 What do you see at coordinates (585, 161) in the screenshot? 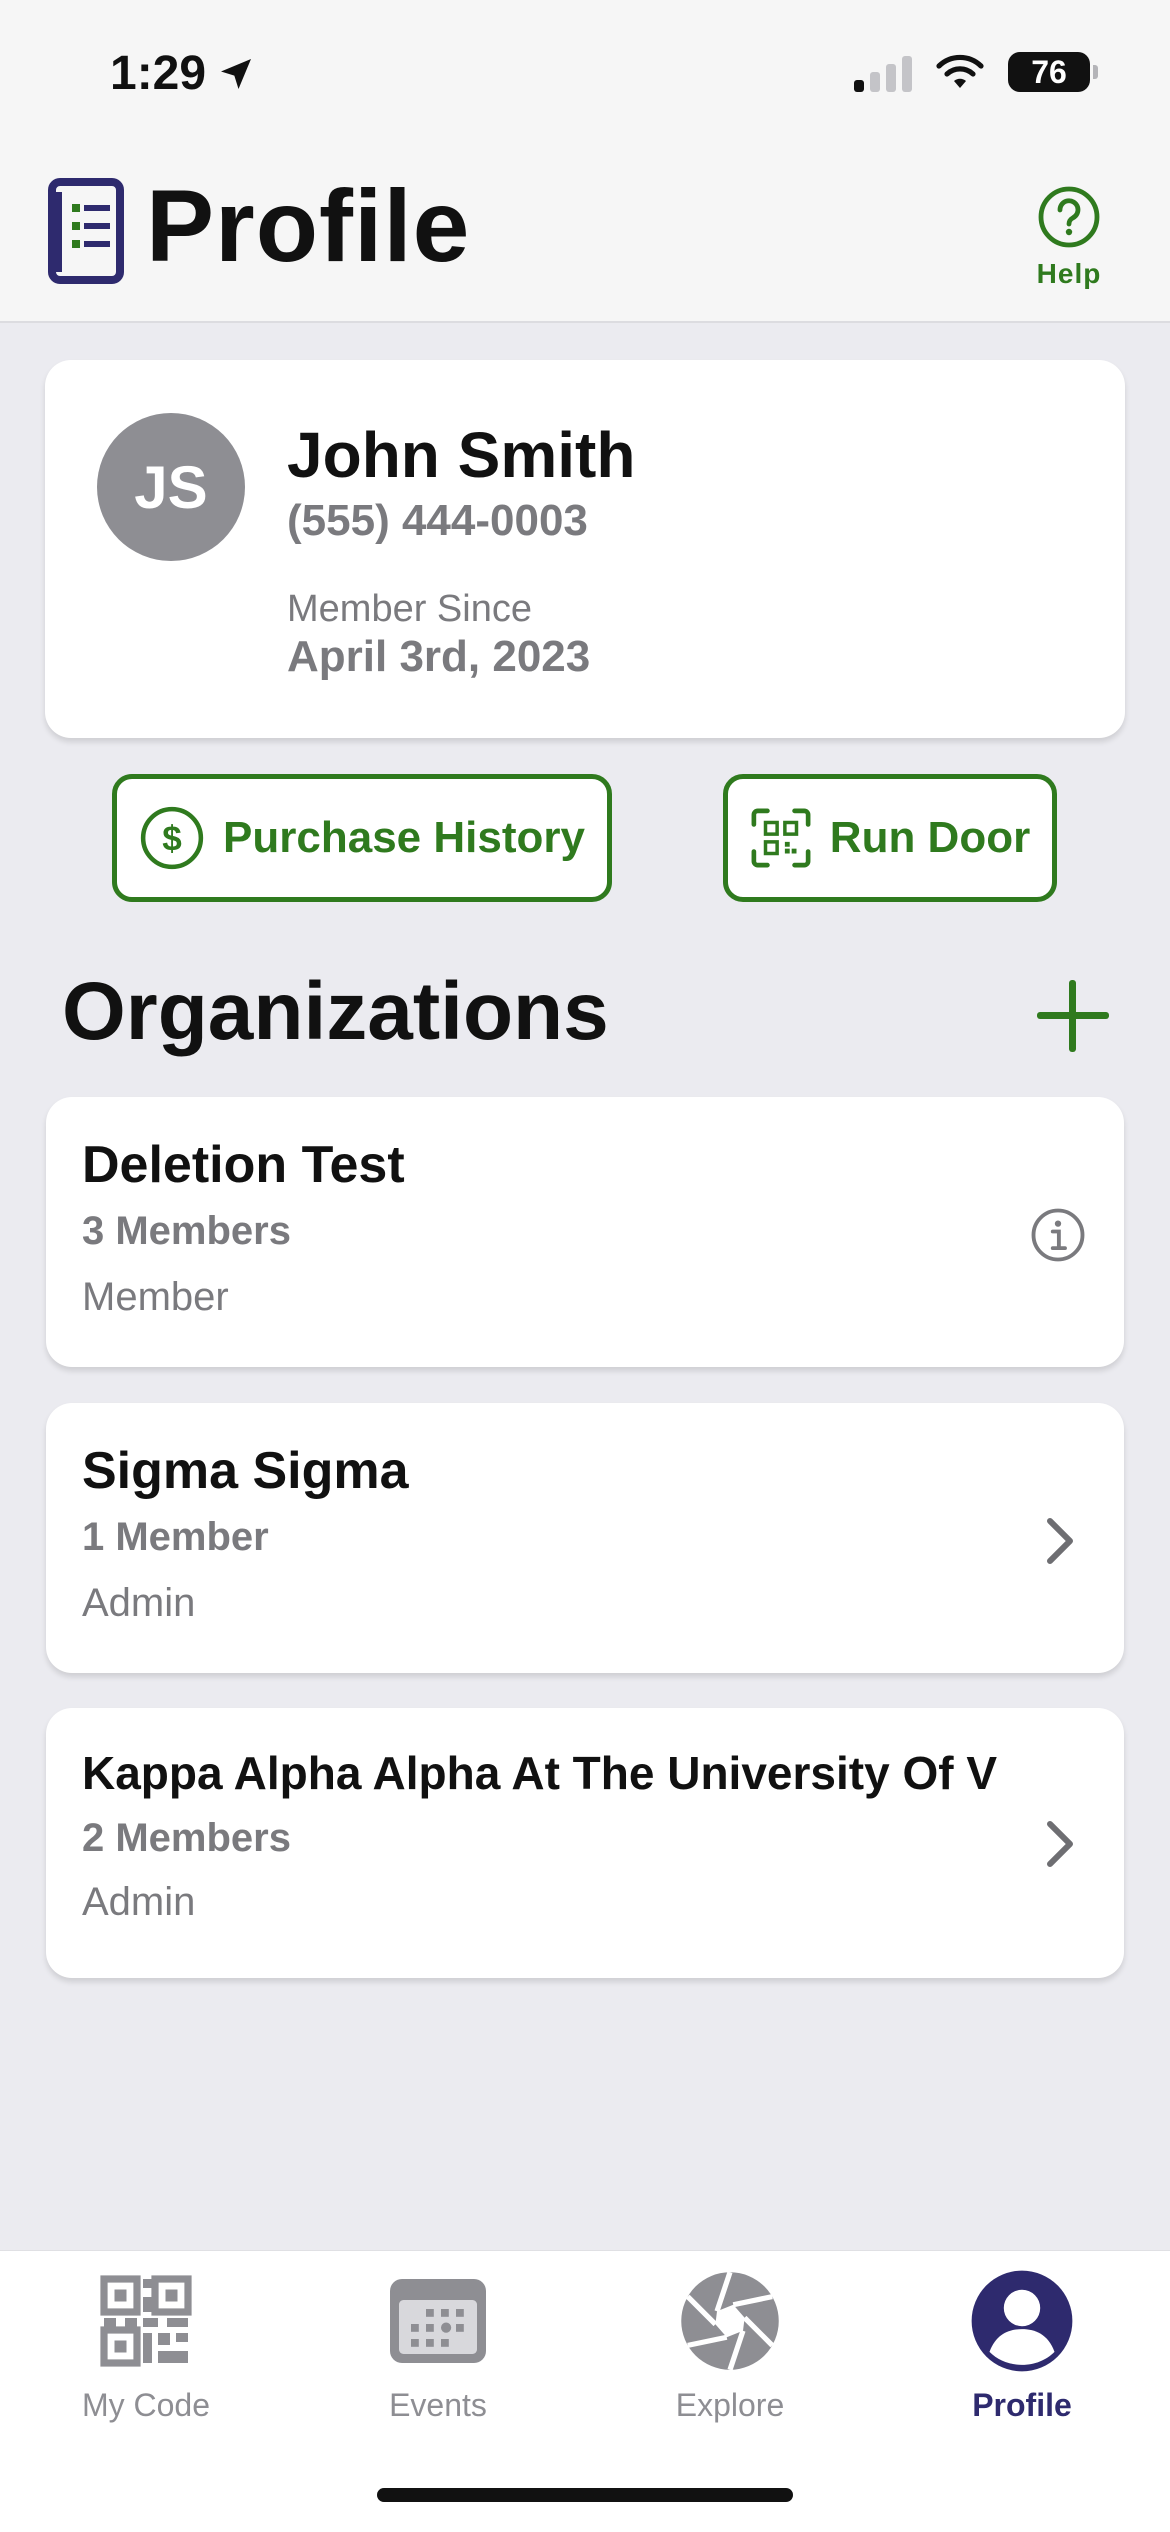
I see `top-bar: 1:29 76 Profile Help` at bounding box center [585, 161].